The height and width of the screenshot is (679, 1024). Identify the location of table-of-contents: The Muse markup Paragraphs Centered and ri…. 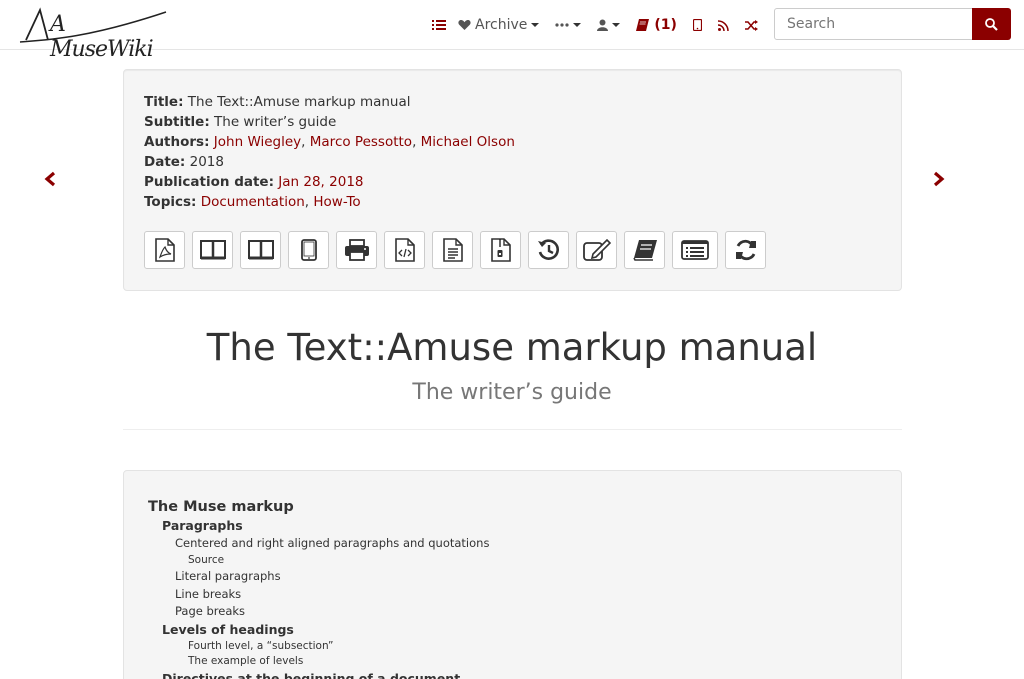
(318, 588).